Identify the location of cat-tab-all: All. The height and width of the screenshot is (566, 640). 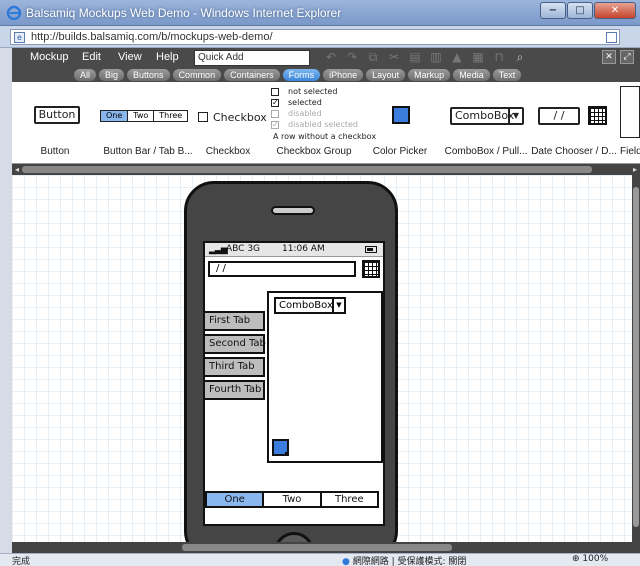
(85, 75).